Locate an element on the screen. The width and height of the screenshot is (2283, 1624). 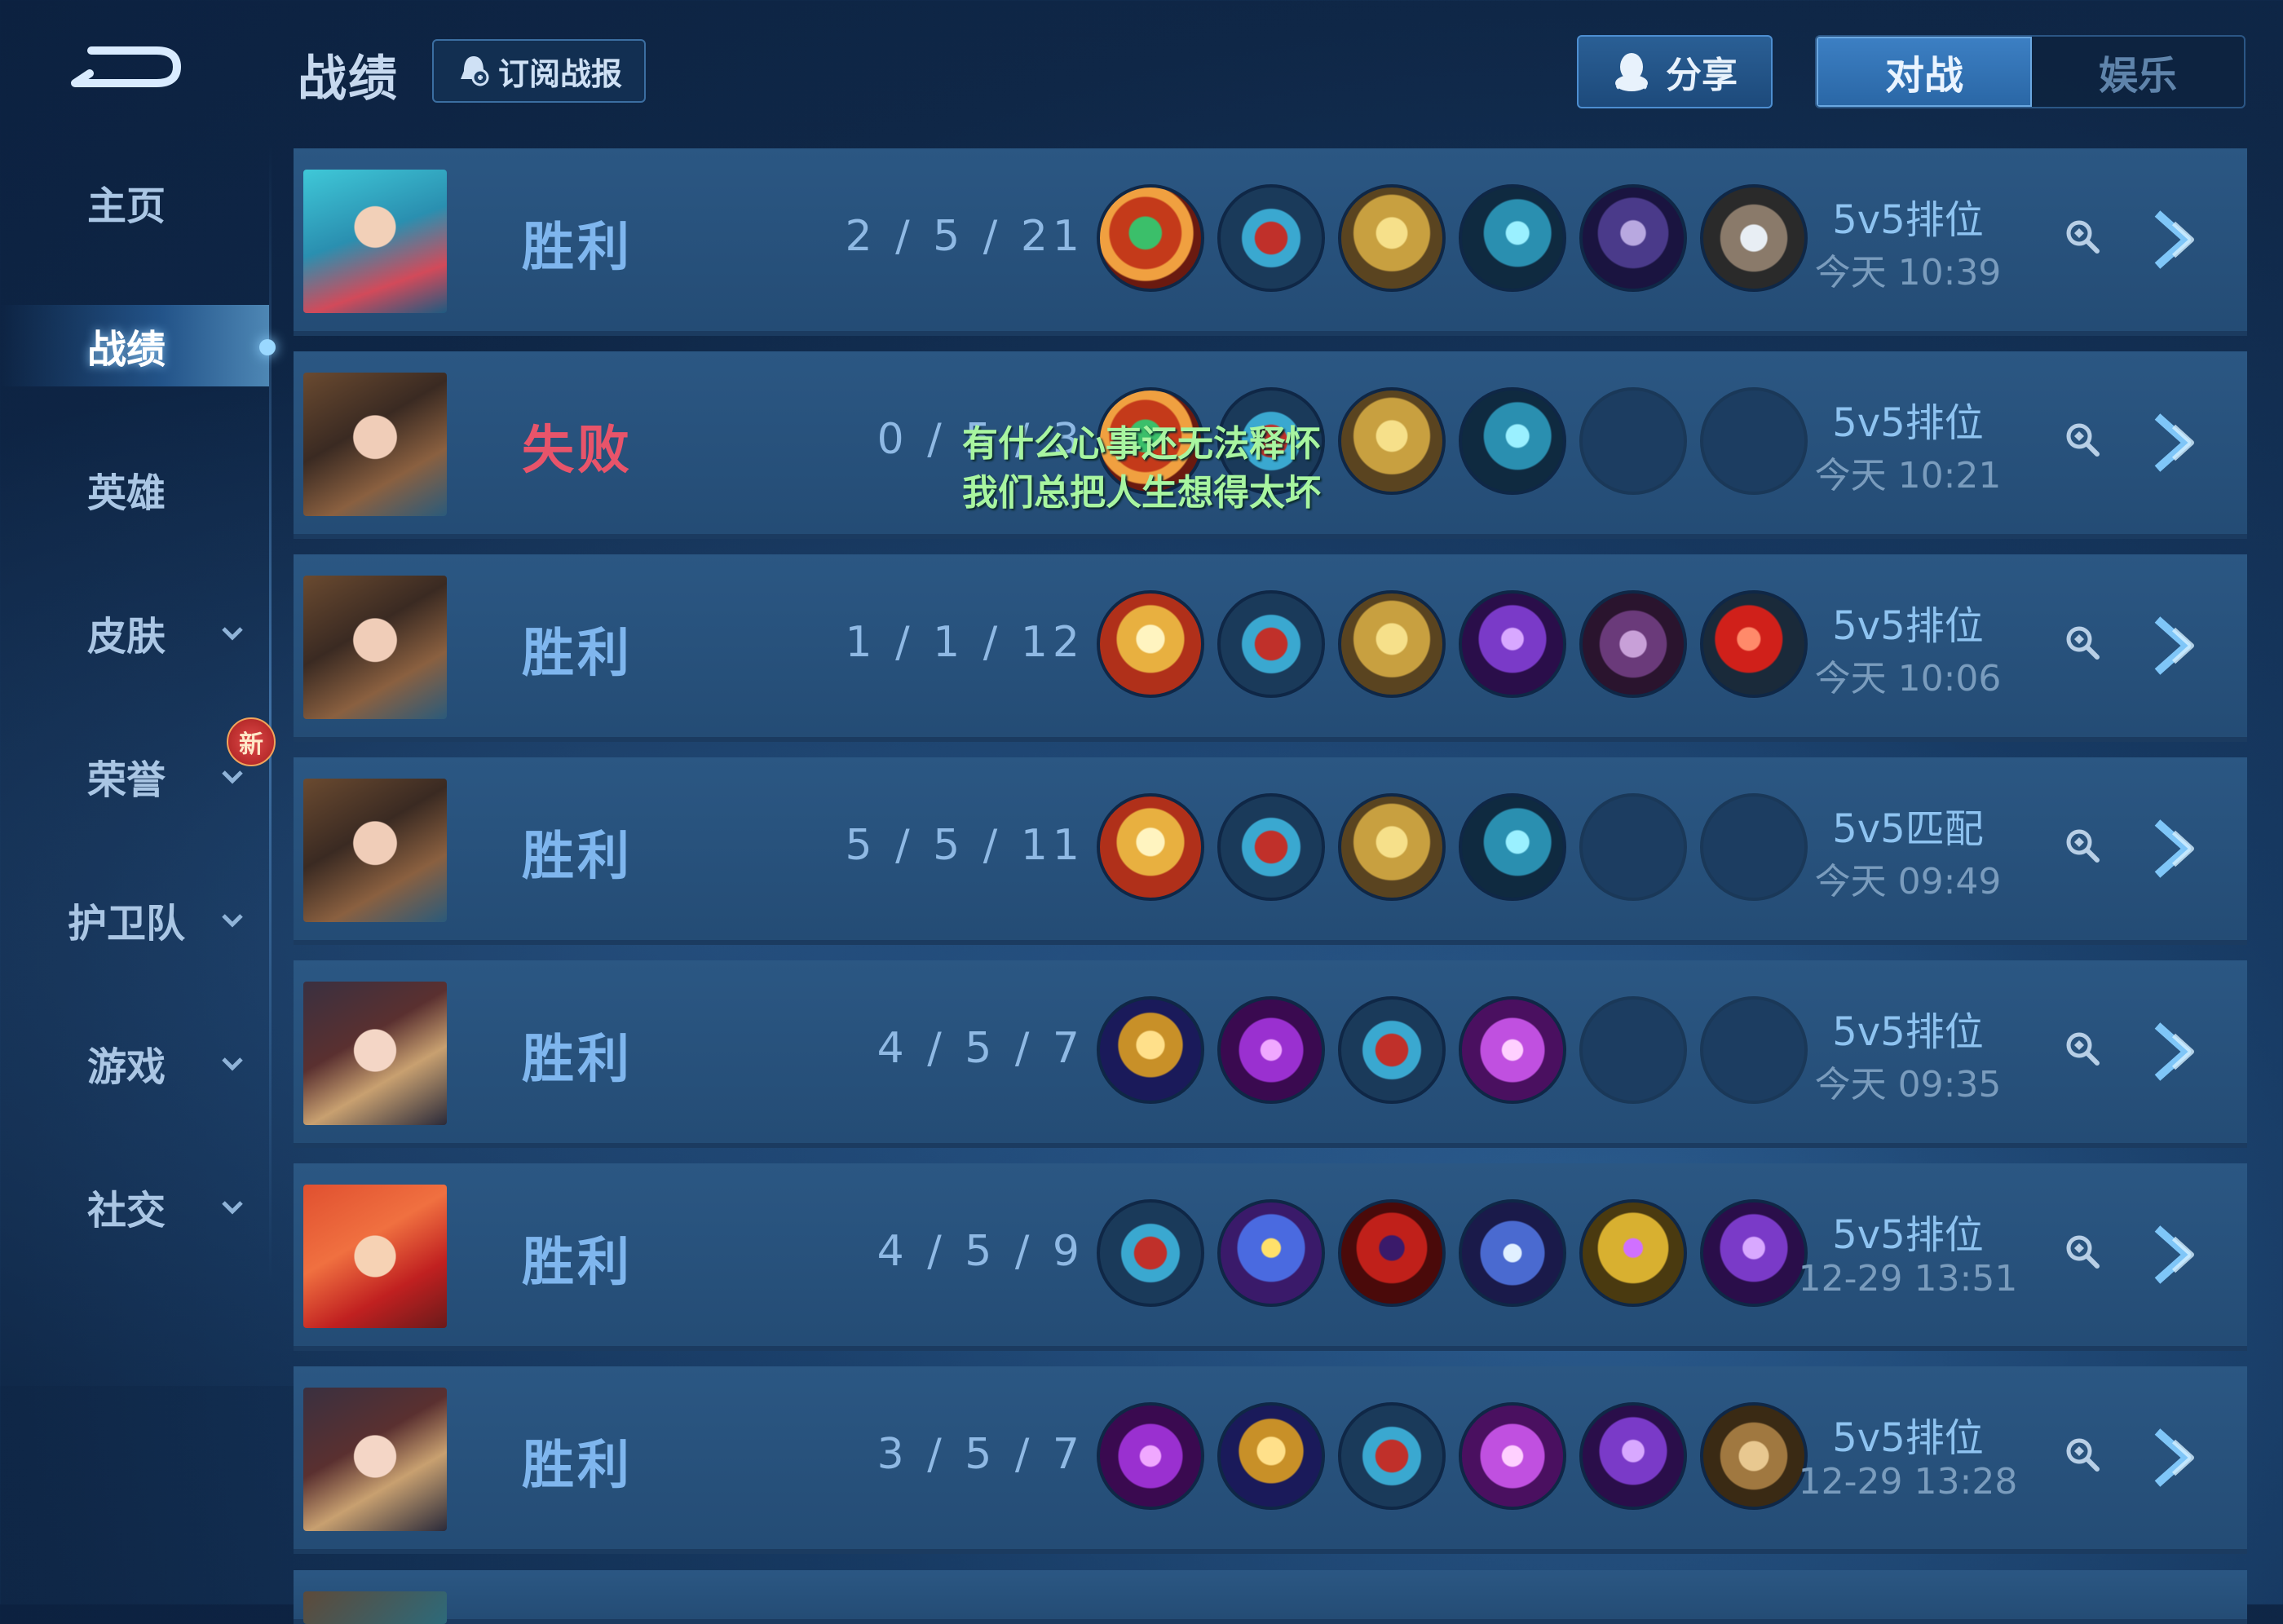
match-row: 胜利 5 / 5 / 11 5v5匹配 今天 09:49 is located at coordinates (1270, 851).